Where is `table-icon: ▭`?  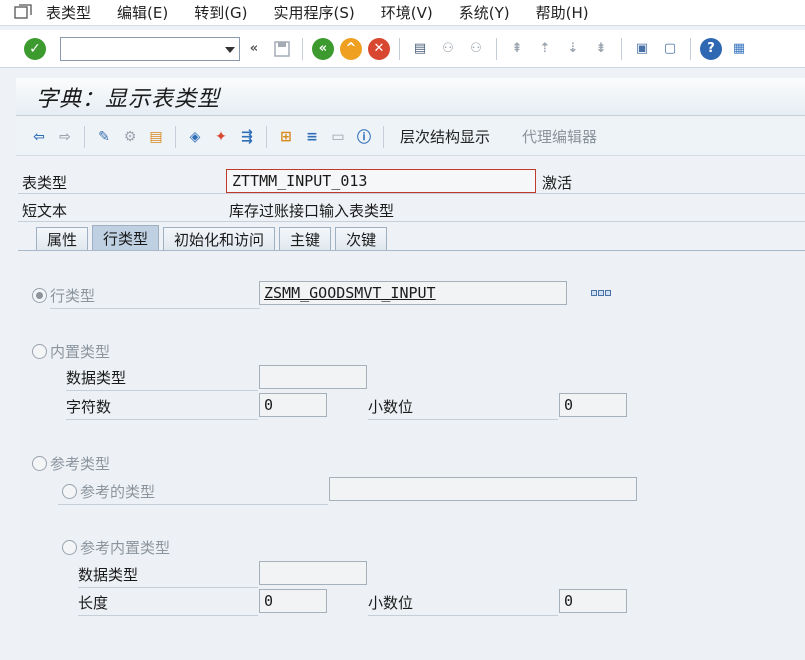
table-icon: ▭ is located at coordinates (338, 137).